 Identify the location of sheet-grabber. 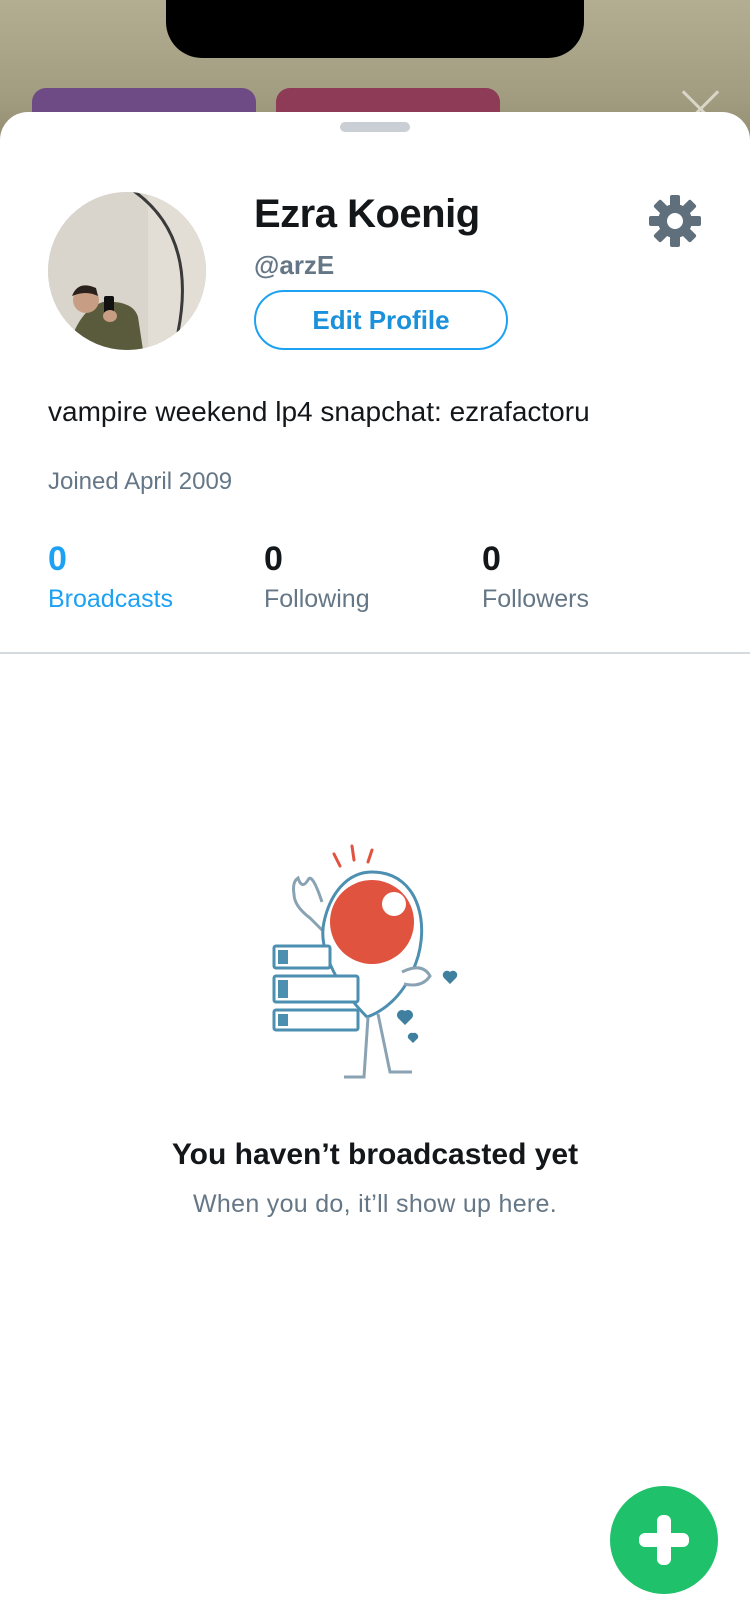
(375, 127).